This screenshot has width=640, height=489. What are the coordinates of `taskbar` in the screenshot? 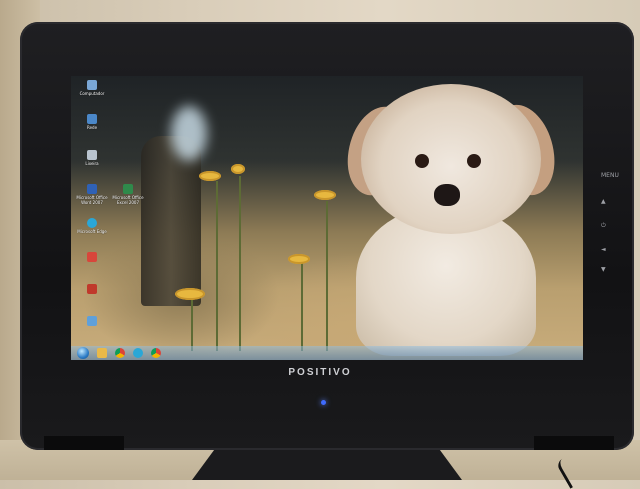 It's located at (327, 353).